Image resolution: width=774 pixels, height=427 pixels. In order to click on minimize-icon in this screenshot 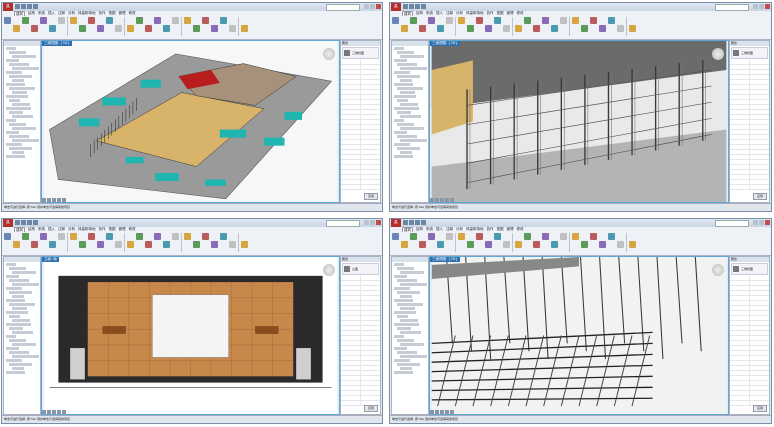, I will do `click(366, 222)`.